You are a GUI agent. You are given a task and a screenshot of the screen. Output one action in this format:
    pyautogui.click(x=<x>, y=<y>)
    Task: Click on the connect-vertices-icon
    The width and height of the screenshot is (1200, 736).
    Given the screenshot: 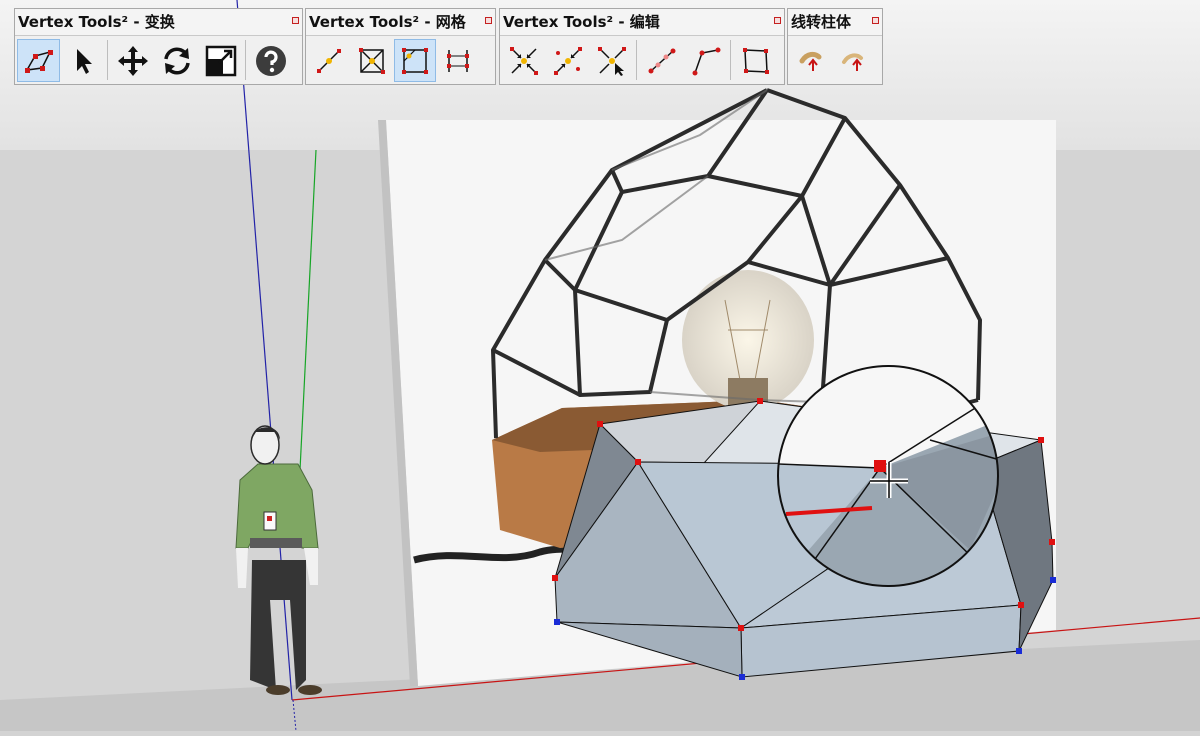 What is the action you would take?
    pyautogui.click(x=661, y=60)
    